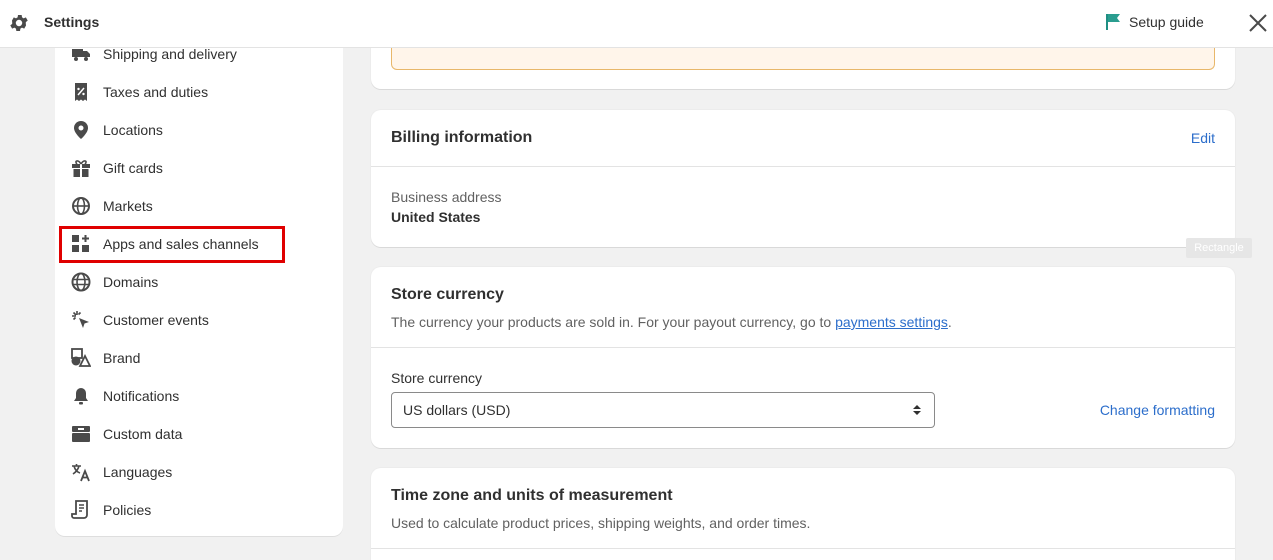  What do you see at coordinates (446, 197) in the screenshot?
I see `business-address-label: Business address` at bounding box center [446, 197].